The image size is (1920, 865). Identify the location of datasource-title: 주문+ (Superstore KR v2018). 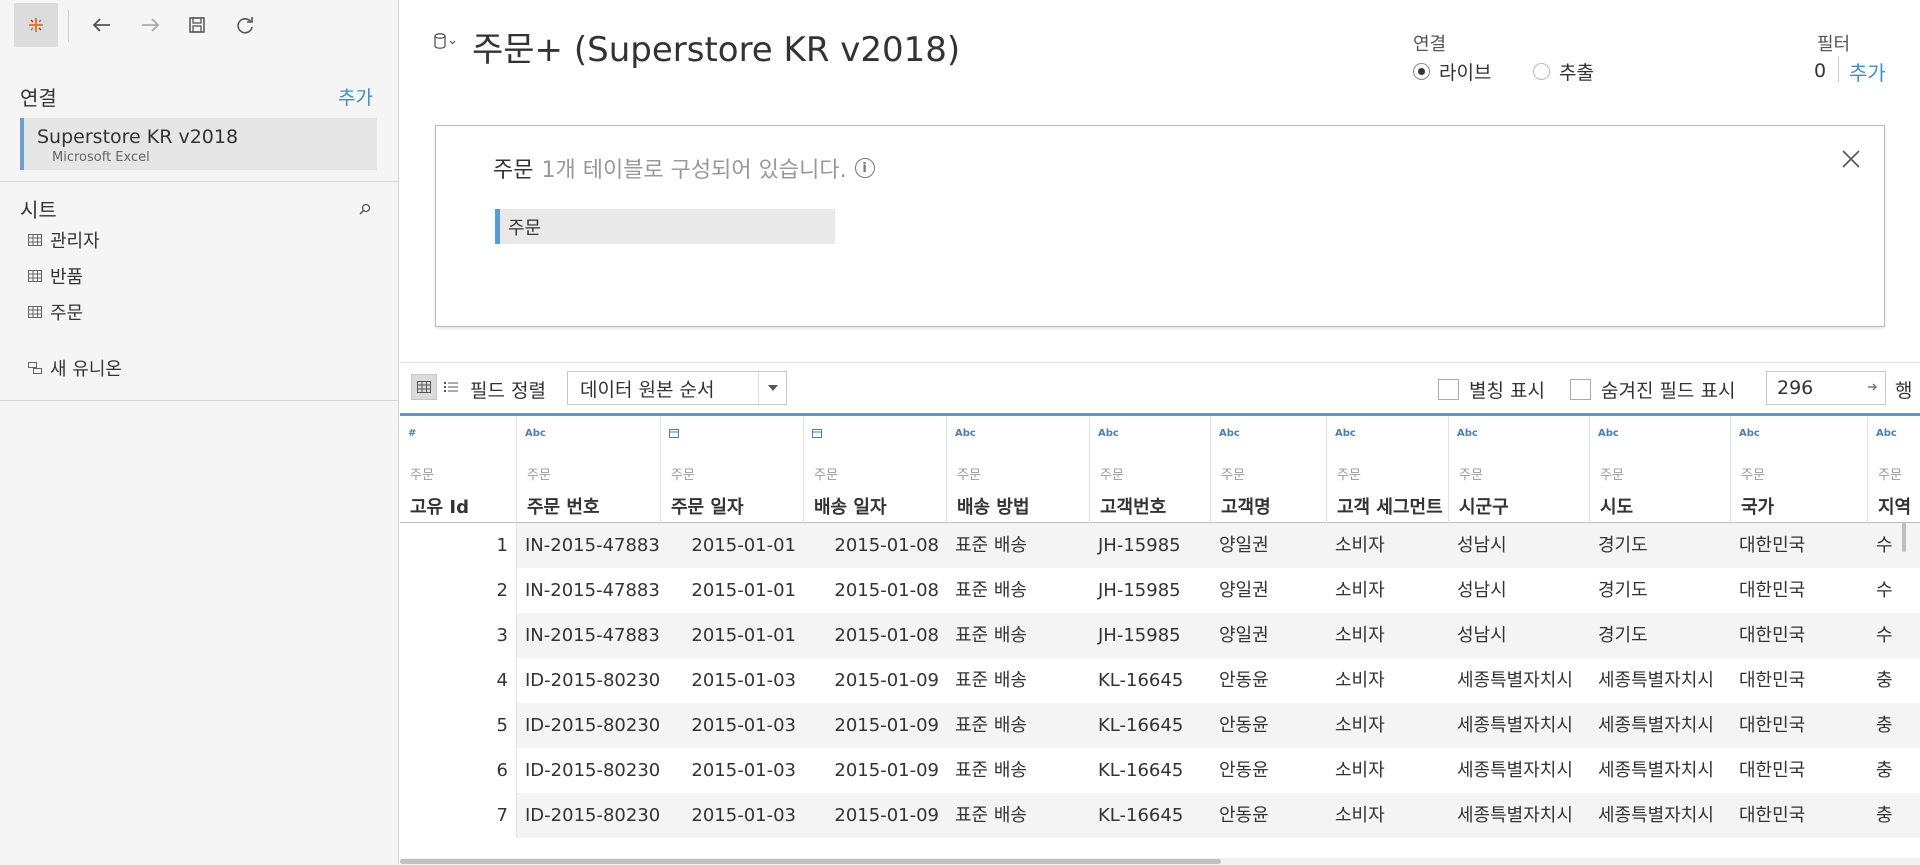
(716, 46).